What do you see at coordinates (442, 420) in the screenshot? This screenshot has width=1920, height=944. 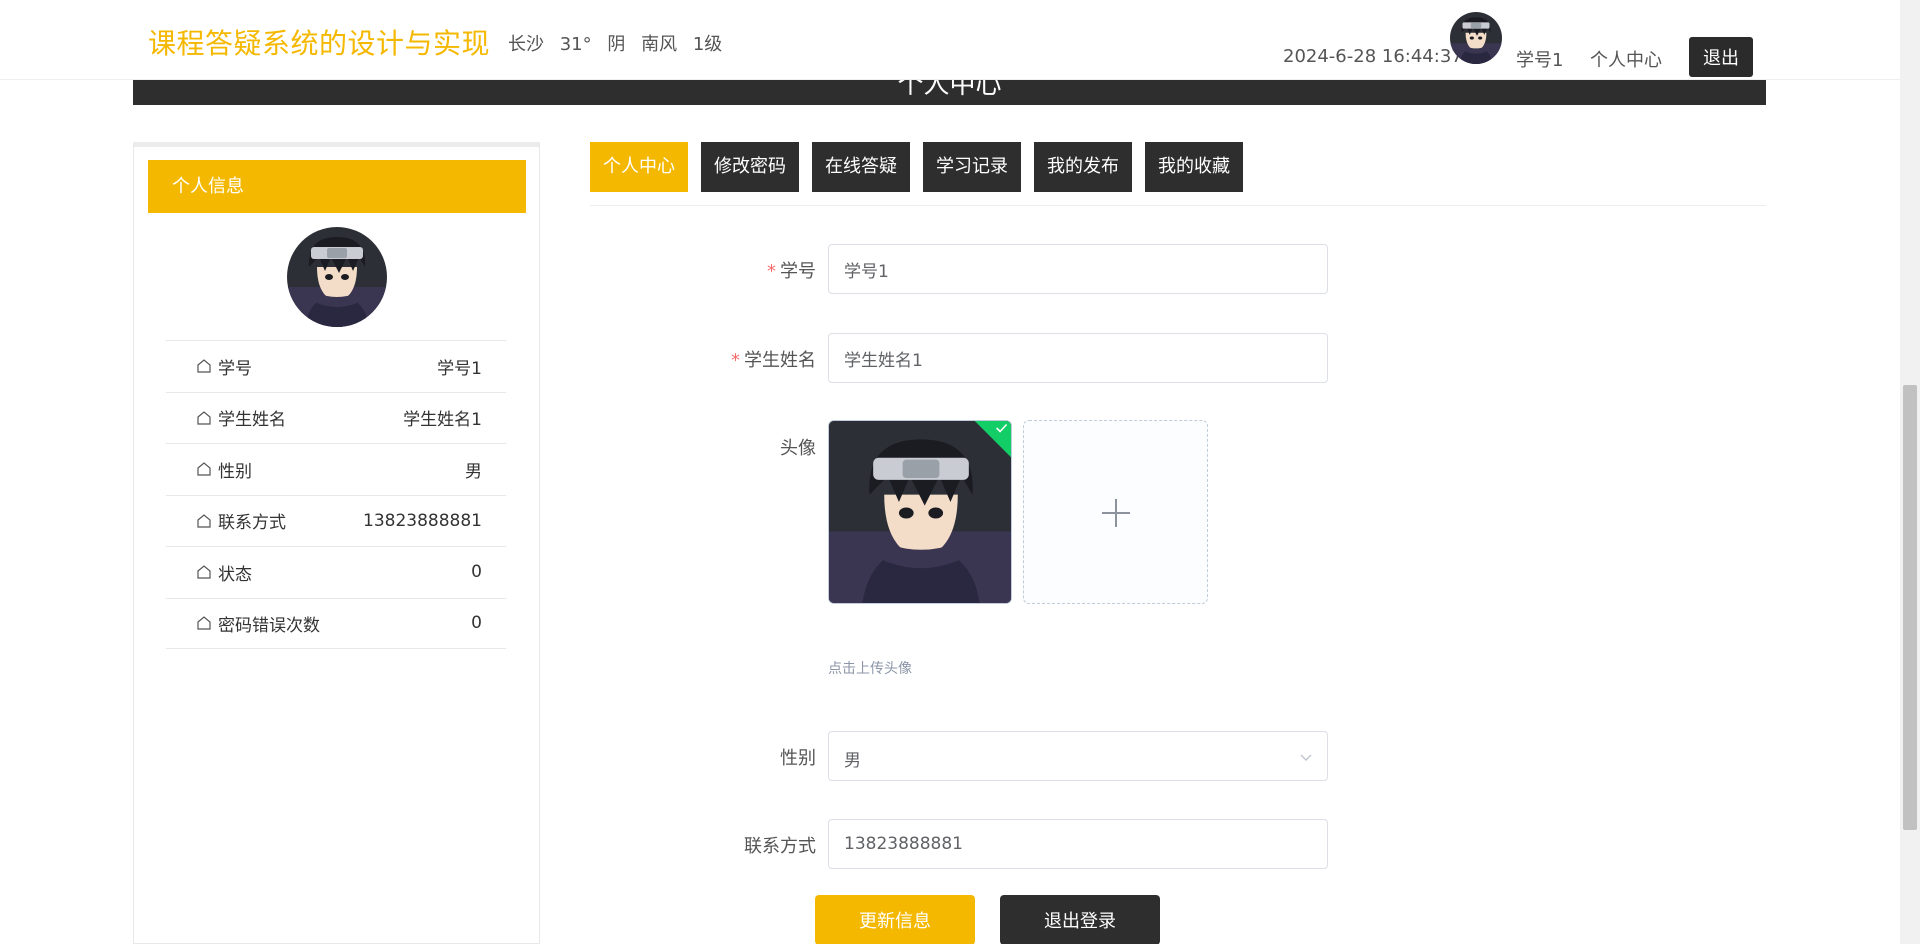 I see `info-value: 学生姓名1` at bounding box center [442, 420].